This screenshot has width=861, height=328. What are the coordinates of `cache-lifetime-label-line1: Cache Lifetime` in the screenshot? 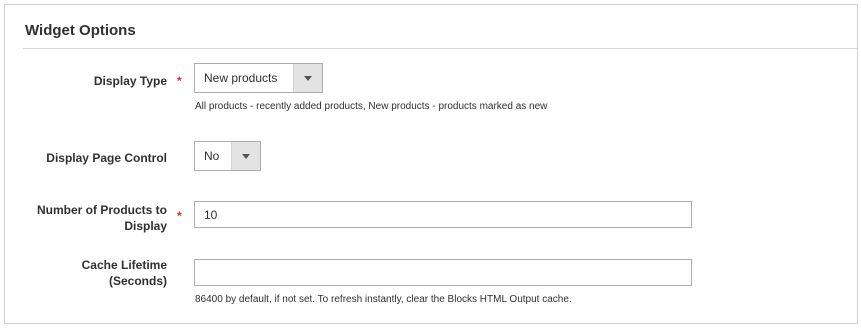 It's located at (124, 265).